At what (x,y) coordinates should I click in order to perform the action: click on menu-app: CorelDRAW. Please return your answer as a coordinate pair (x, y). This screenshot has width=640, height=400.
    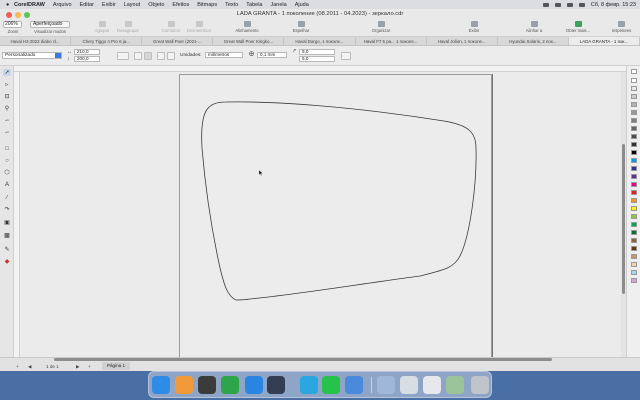
    Looking at the image, I should click on (29, 5).